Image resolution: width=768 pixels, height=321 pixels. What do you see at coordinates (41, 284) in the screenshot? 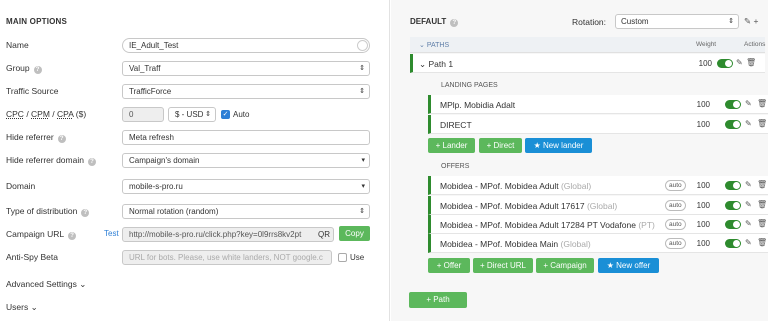
I see `advanced-settings-label: Advanced Settings` at bounding box center [41, 284].